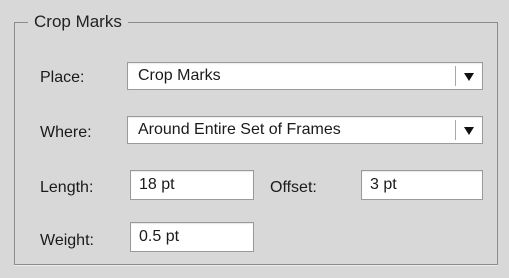 The height and width of the screenshot is (278, 509). I want to click on place-dropdown: Crop Marks, so click(305, 76).